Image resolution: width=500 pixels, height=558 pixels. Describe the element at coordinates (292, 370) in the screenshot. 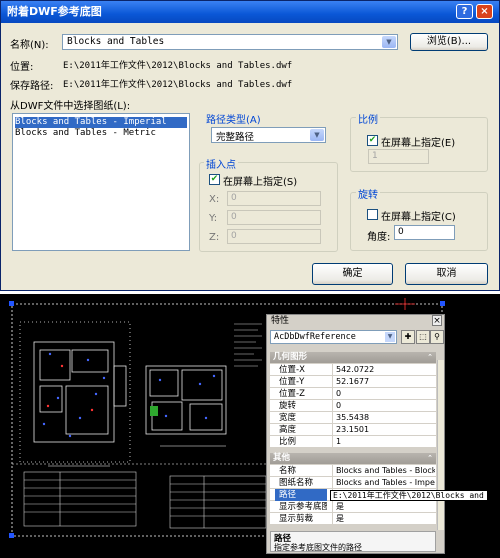

I see `property-name: 位置-X` at that location.